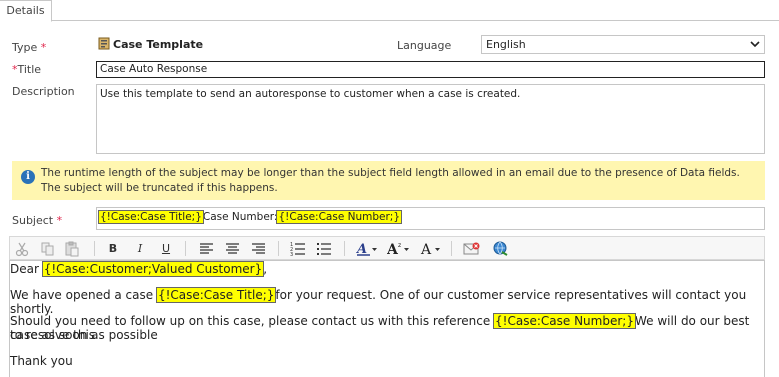  What do you see at coordinates (72, 248) in the screenshot?
I see `paste-icon` at bounding box center [72, 248].